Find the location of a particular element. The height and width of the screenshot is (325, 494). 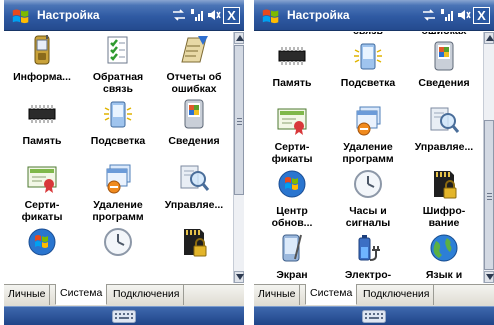

settings-item: Экран is located at coordinates (292, 257).